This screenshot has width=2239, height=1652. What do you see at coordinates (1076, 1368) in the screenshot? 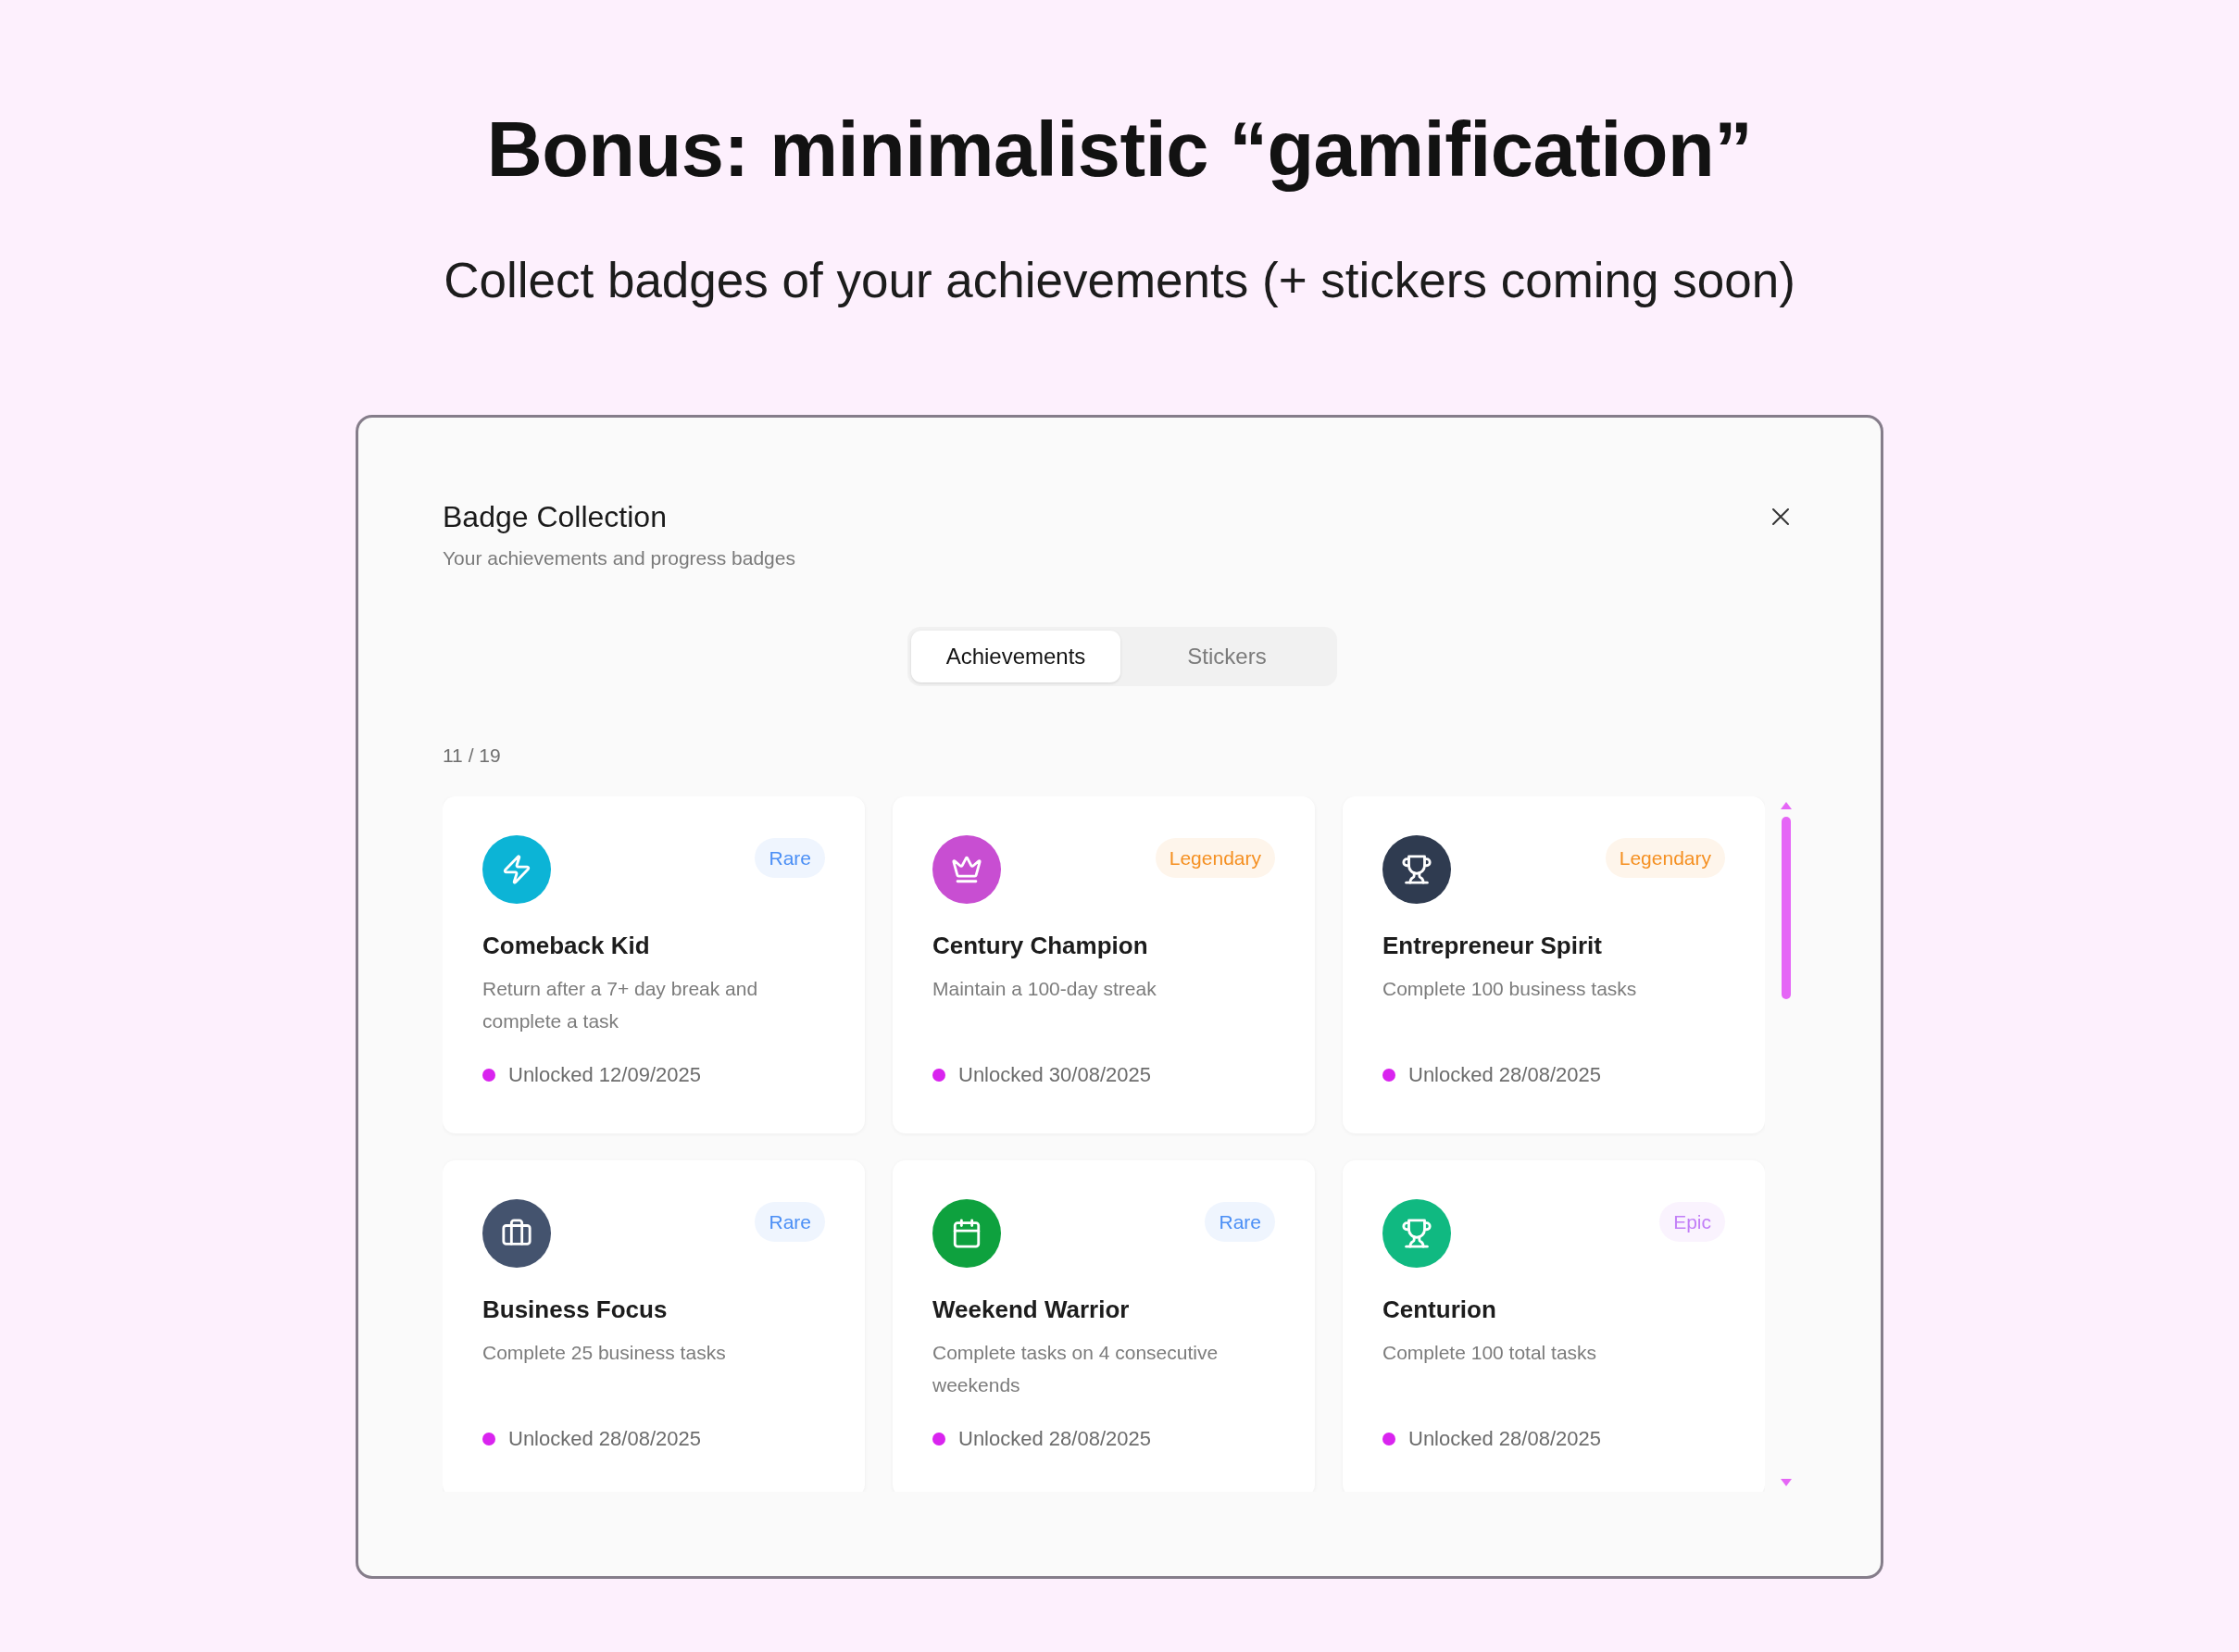
I see `achievement-description: Complete tasks on 4 consecutive weekends` at bounding box center [1076, 1368].